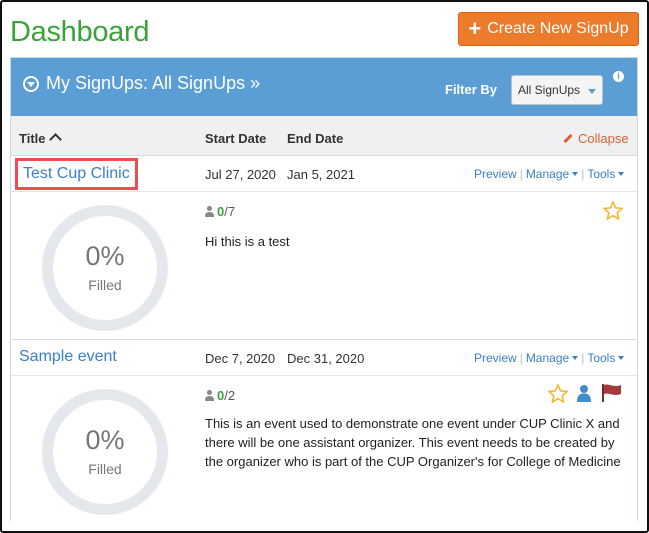  I want to click on column-header-row: Title Start Date End Date Collapse, so click(324, 136).